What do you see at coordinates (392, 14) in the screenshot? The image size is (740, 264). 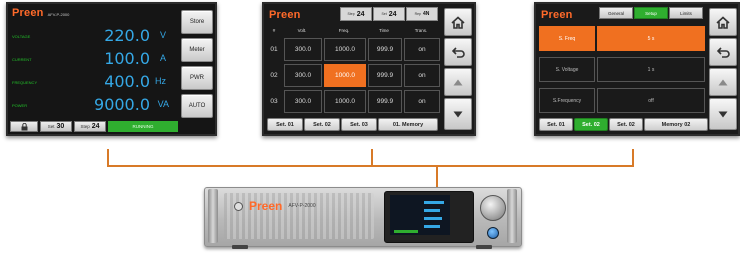 I see `set-box-value: 24` at bounding box center [392, 14].